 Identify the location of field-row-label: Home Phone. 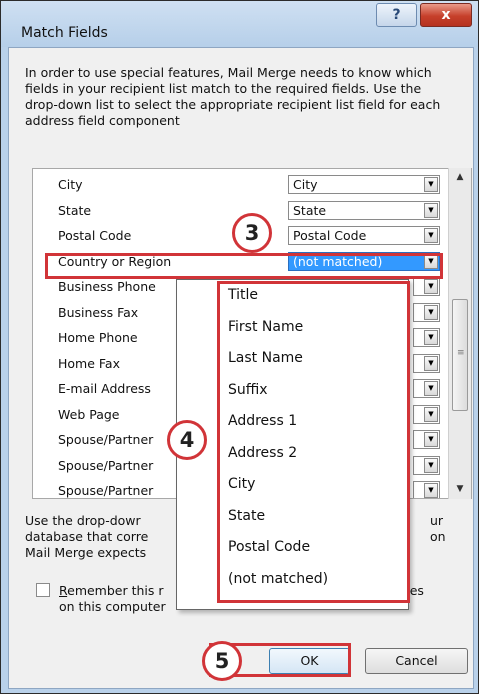
(98, 337).